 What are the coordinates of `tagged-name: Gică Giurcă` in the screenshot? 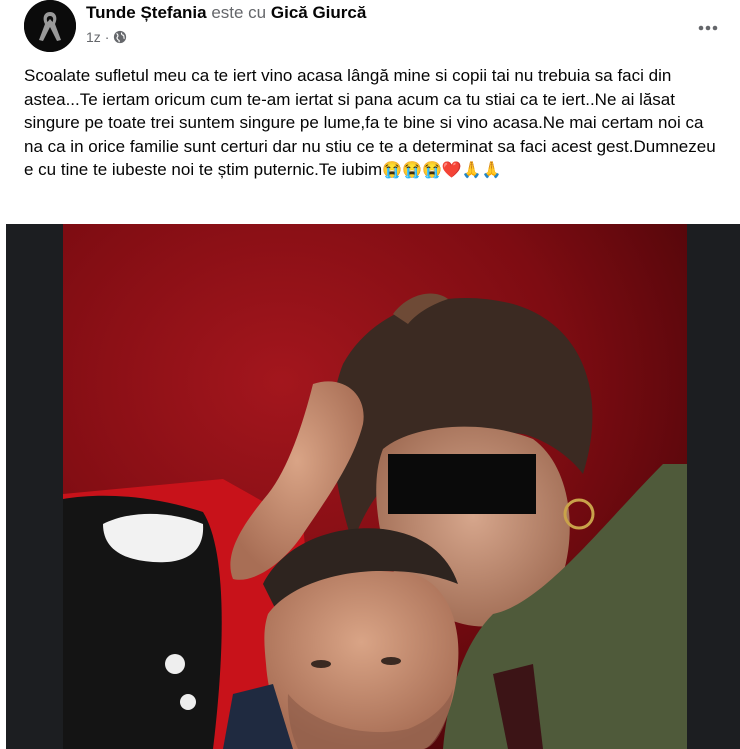 It's located at (318, 12).